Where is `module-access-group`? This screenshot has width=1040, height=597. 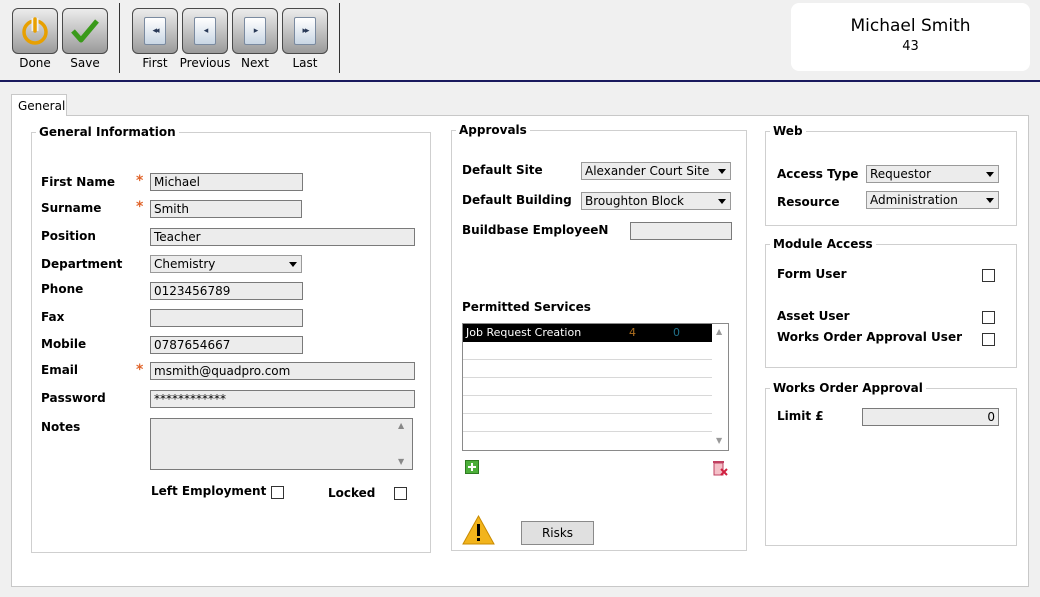 module-access-group is located at coordinates (891, 306).